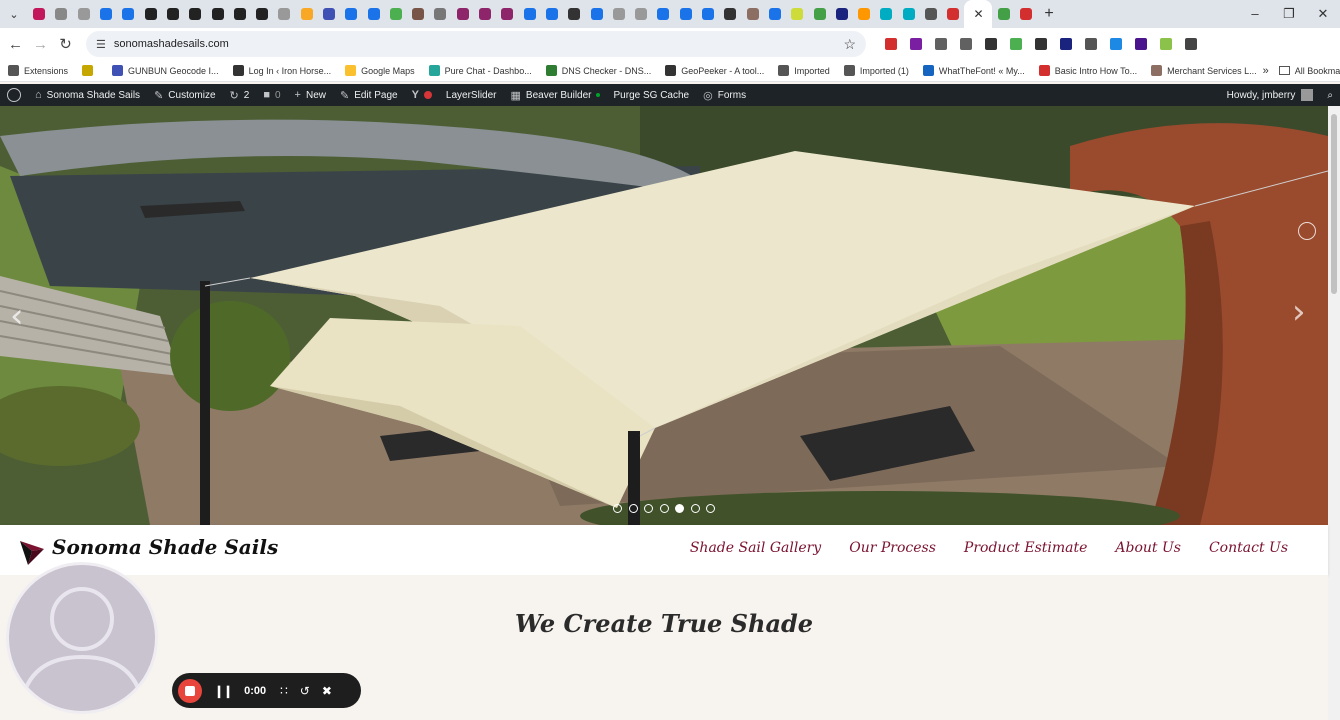  What do you see at coordinates (1307, 231) in the screenshot?
I see `slider-pause-button` at bounding box center [1307, 231].